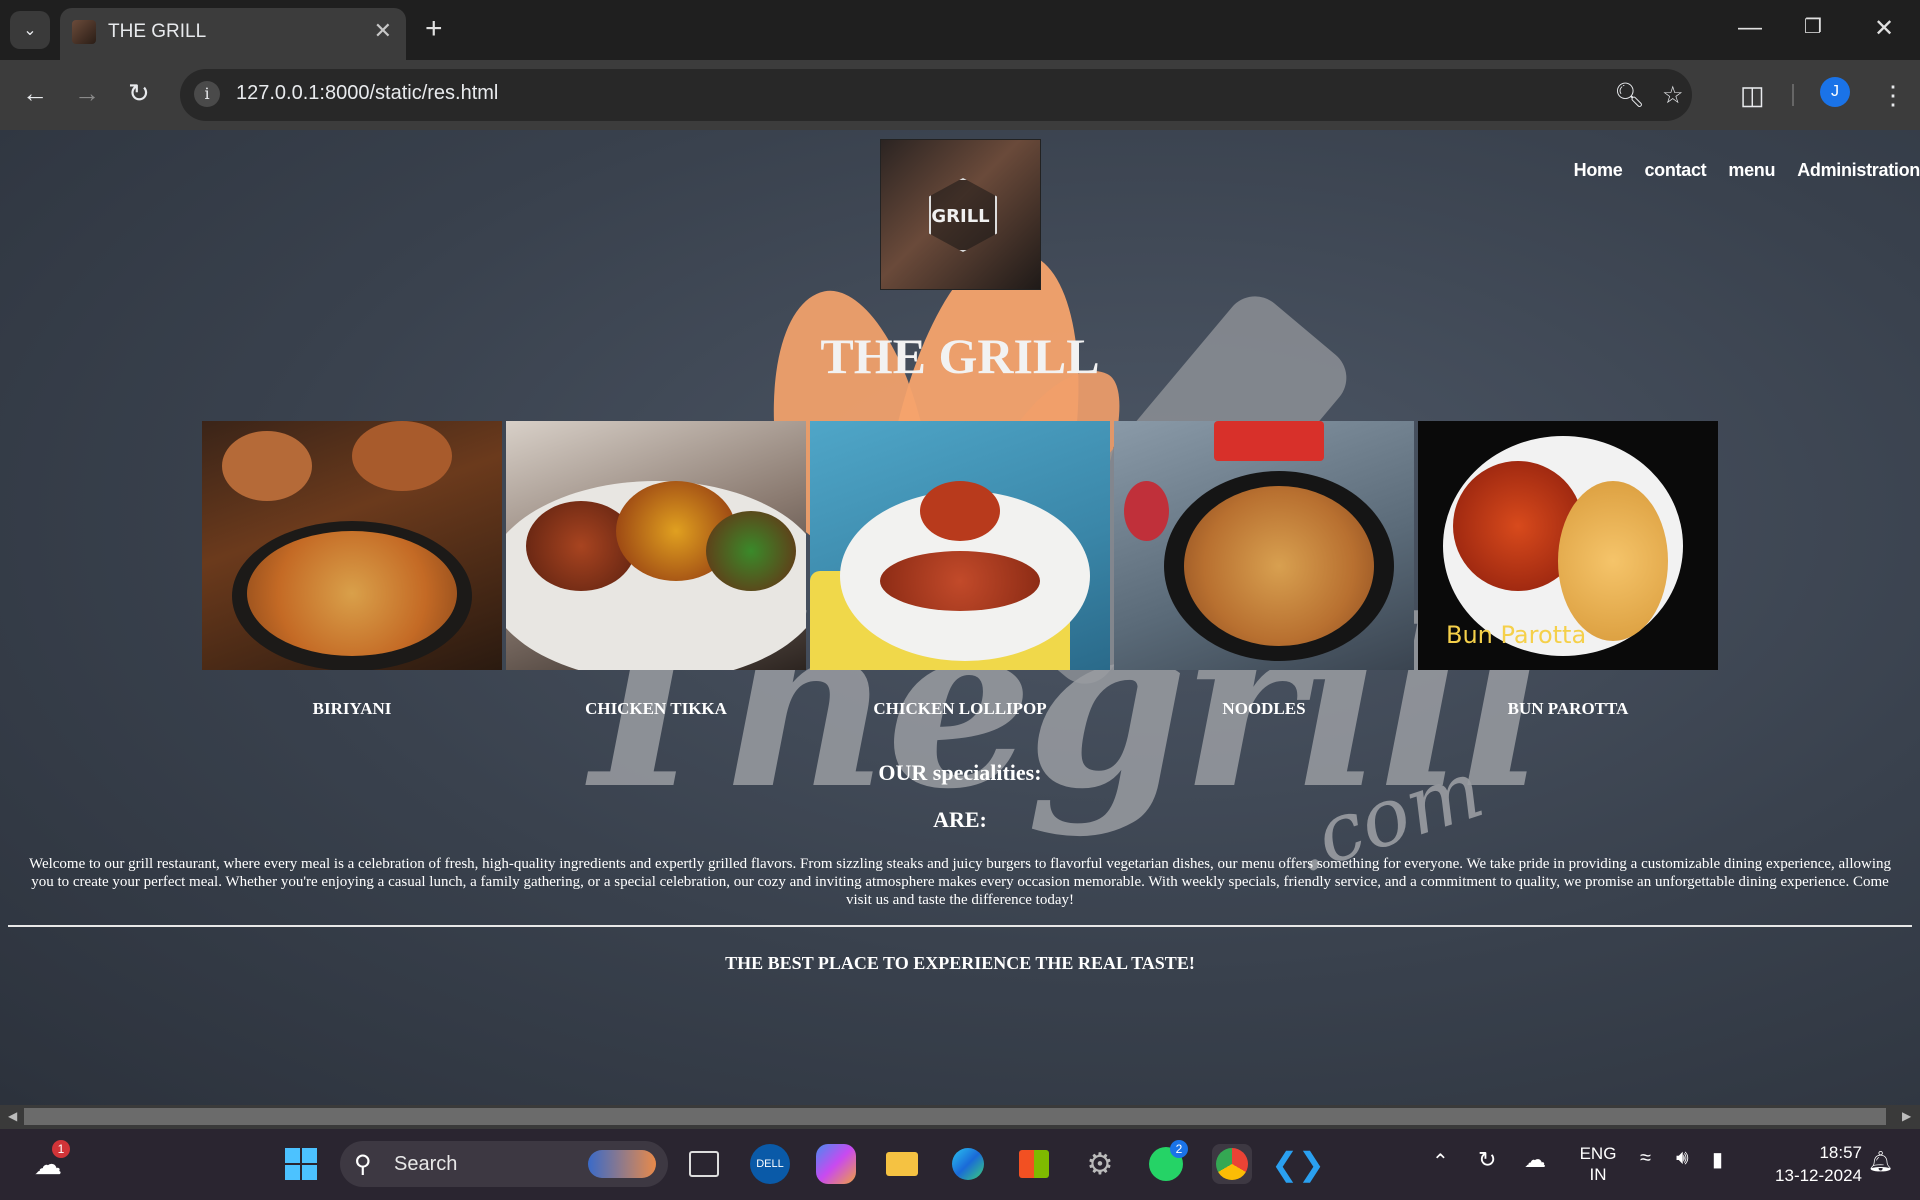 This screenshot has width=1920, height=1200. What do you see at coordinates (656, 708) in the screenshot?
I see `dish-name: CHICKEN TIKKA` at bounding box center [656, 708].